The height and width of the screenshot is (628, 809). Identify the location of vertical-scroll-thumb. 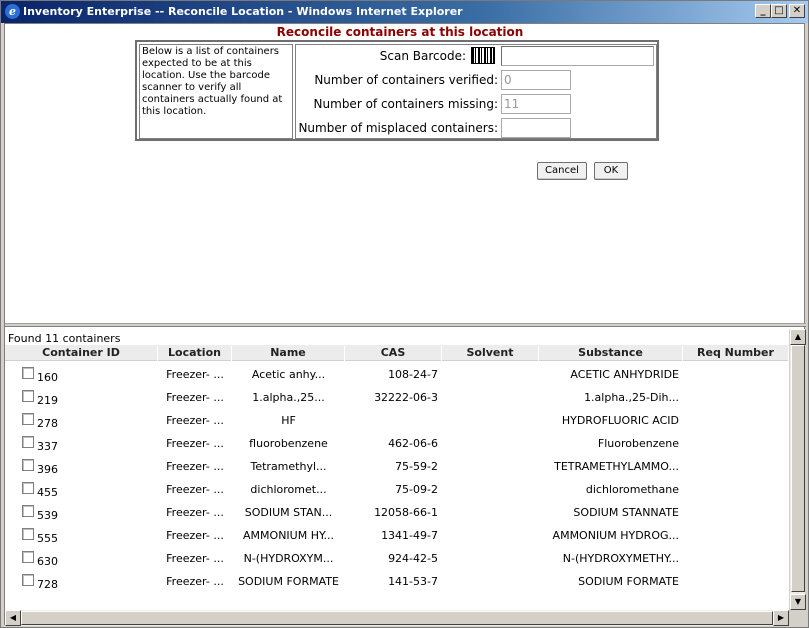
(798, 468).